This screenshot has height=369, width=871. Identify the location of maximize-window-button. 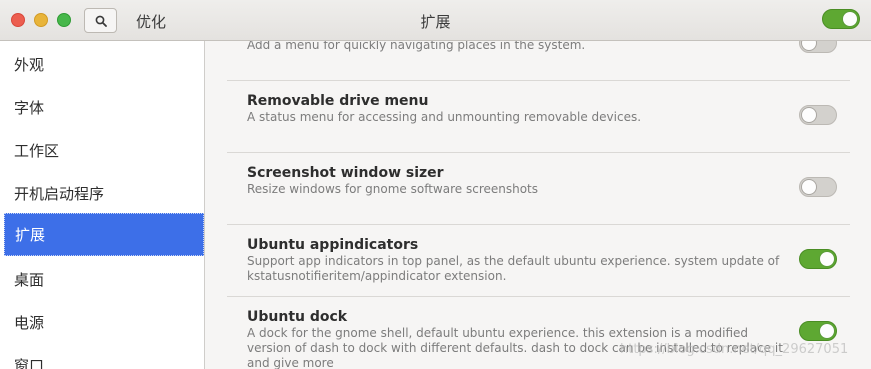
(64, 20).